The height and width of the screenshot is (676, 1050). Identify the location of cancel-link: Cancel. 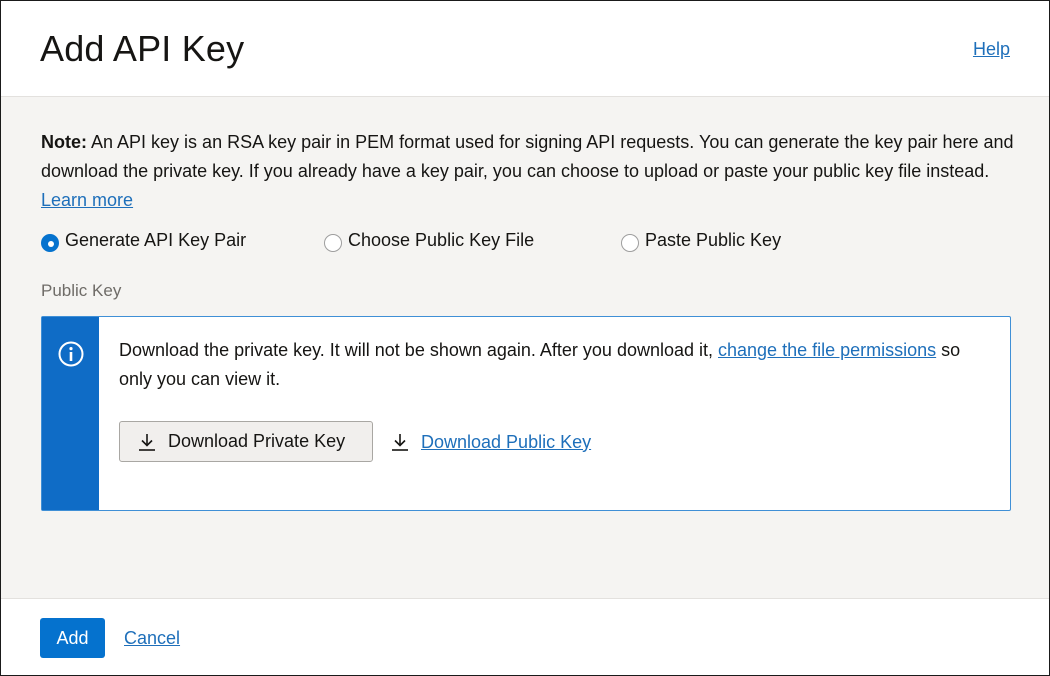
(152, 638).